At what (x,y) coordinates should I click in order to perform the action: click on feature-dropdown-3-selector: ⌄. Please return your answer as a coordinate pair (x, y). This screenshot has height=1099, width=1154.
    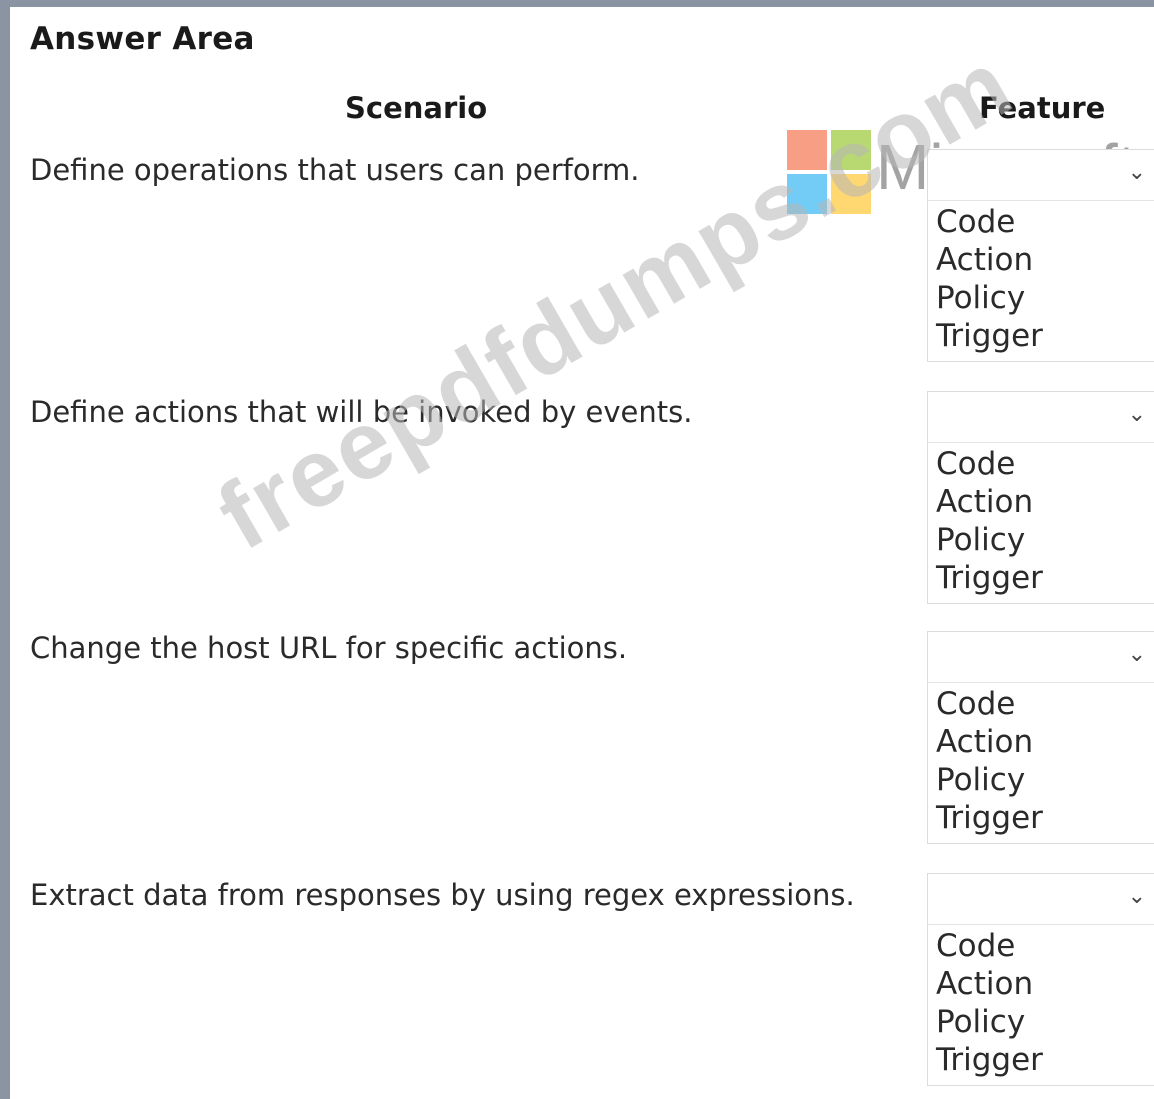
    Looking at the image, I should click on (1040, 657).